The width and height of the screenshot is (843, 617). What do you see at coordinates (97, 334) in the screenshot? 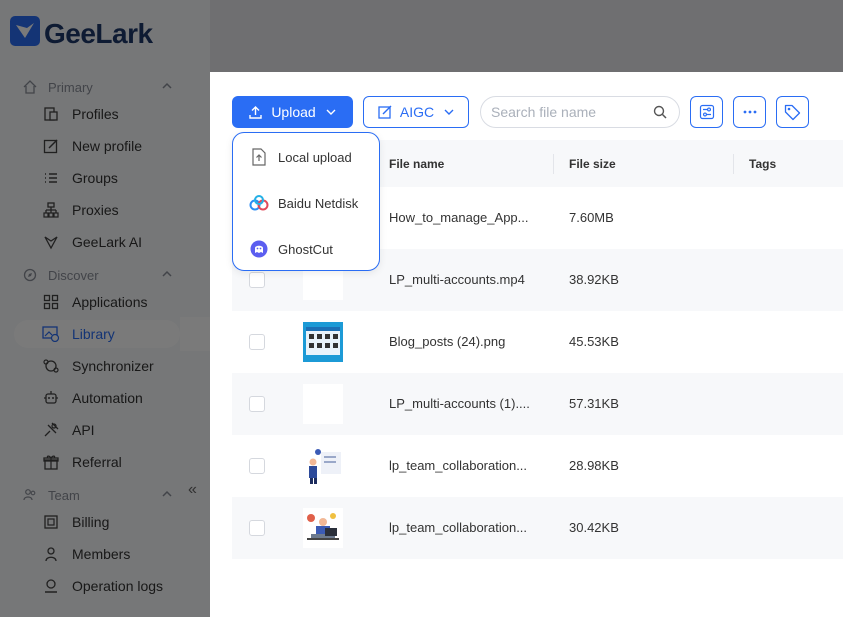
I see `sidebar-item-library: Library` at bounding box center [97, 334].